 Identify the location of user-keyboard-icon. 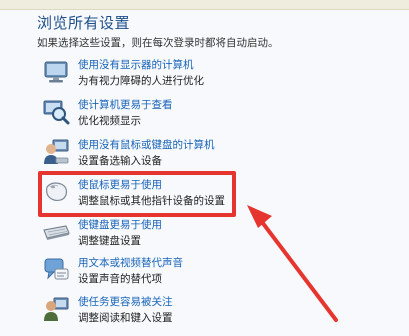
(56, 152).